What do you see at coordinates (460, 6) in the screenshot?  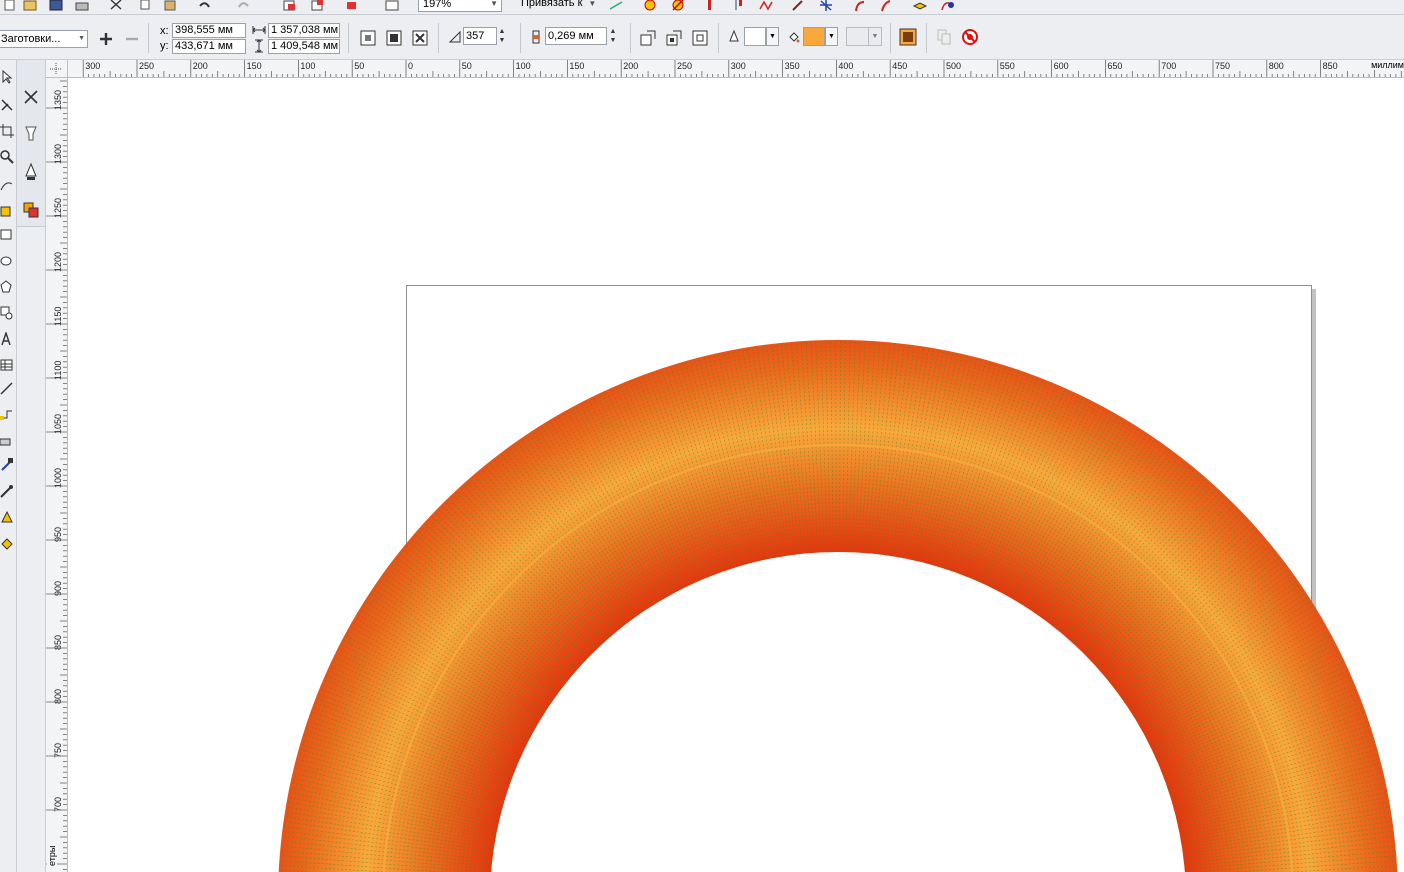 I see `zoom-level-dropdown: 197% ▼` at bounding box center [460, 6].